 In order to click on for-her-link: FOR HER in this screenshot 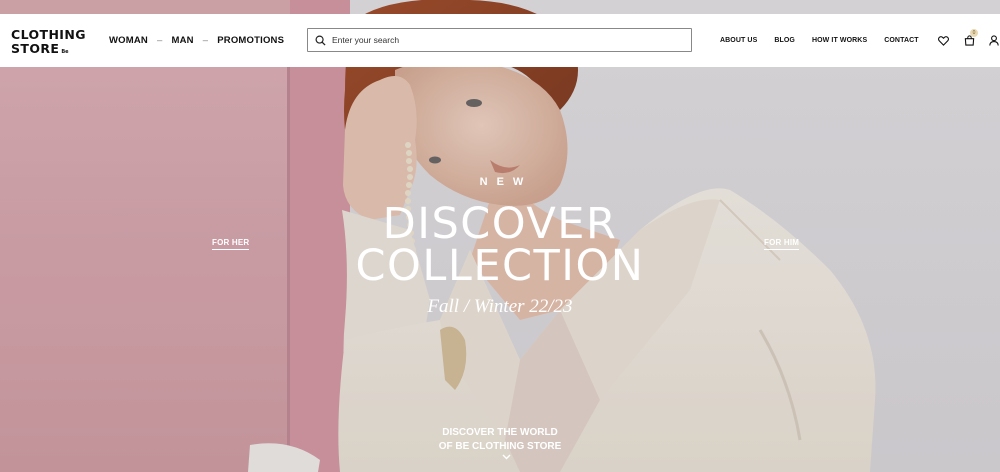, I will do `click(231, 244)`.